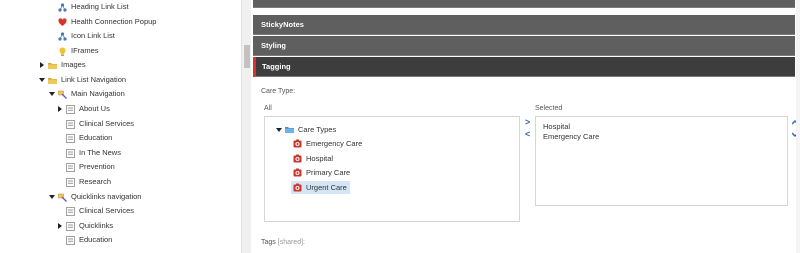 The image size is (800, 253). I want to click on tree-item: Prevention, so click(85, 167).